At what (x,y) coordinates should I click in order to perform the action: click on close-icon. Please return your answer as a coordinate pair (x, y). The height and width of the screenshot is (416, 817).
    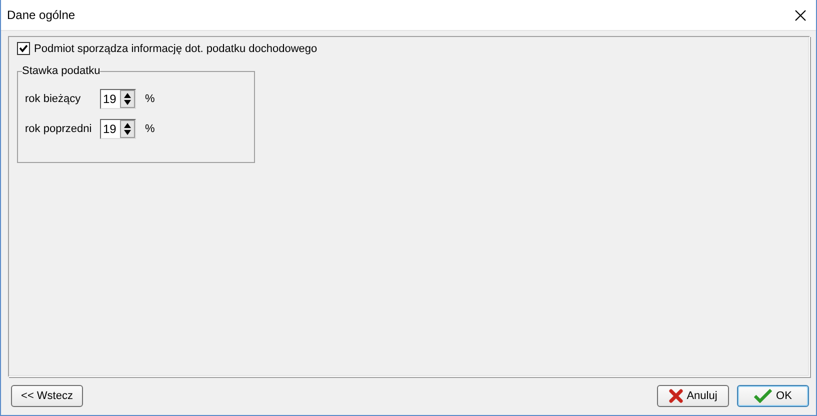
    Looking at the image, I should click on (800, 15).